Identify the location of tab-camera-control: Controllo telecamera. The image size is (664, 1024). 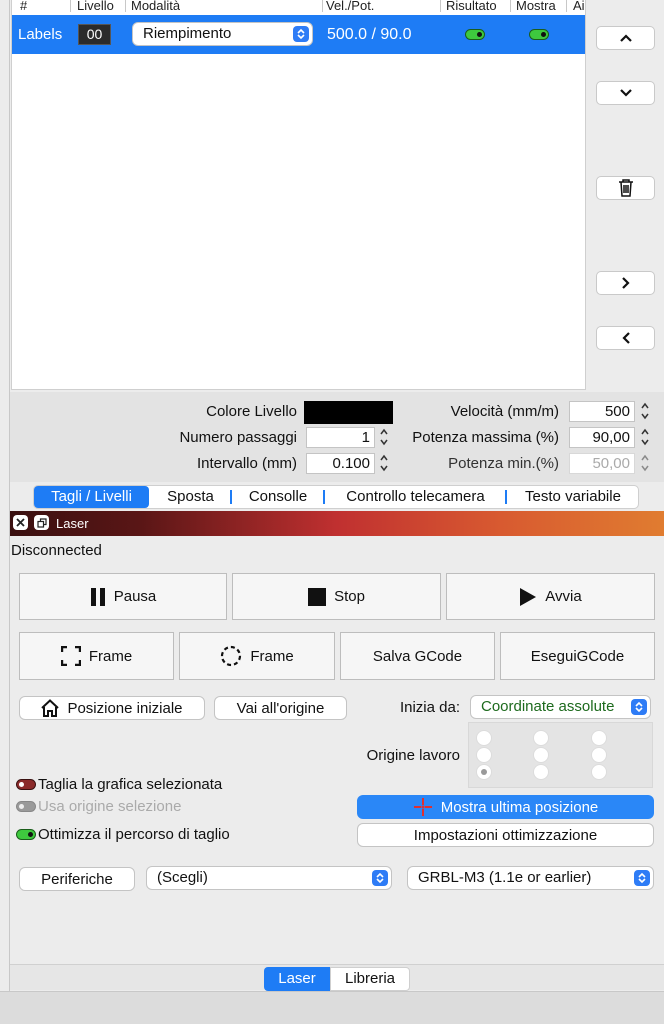
(415, 497).